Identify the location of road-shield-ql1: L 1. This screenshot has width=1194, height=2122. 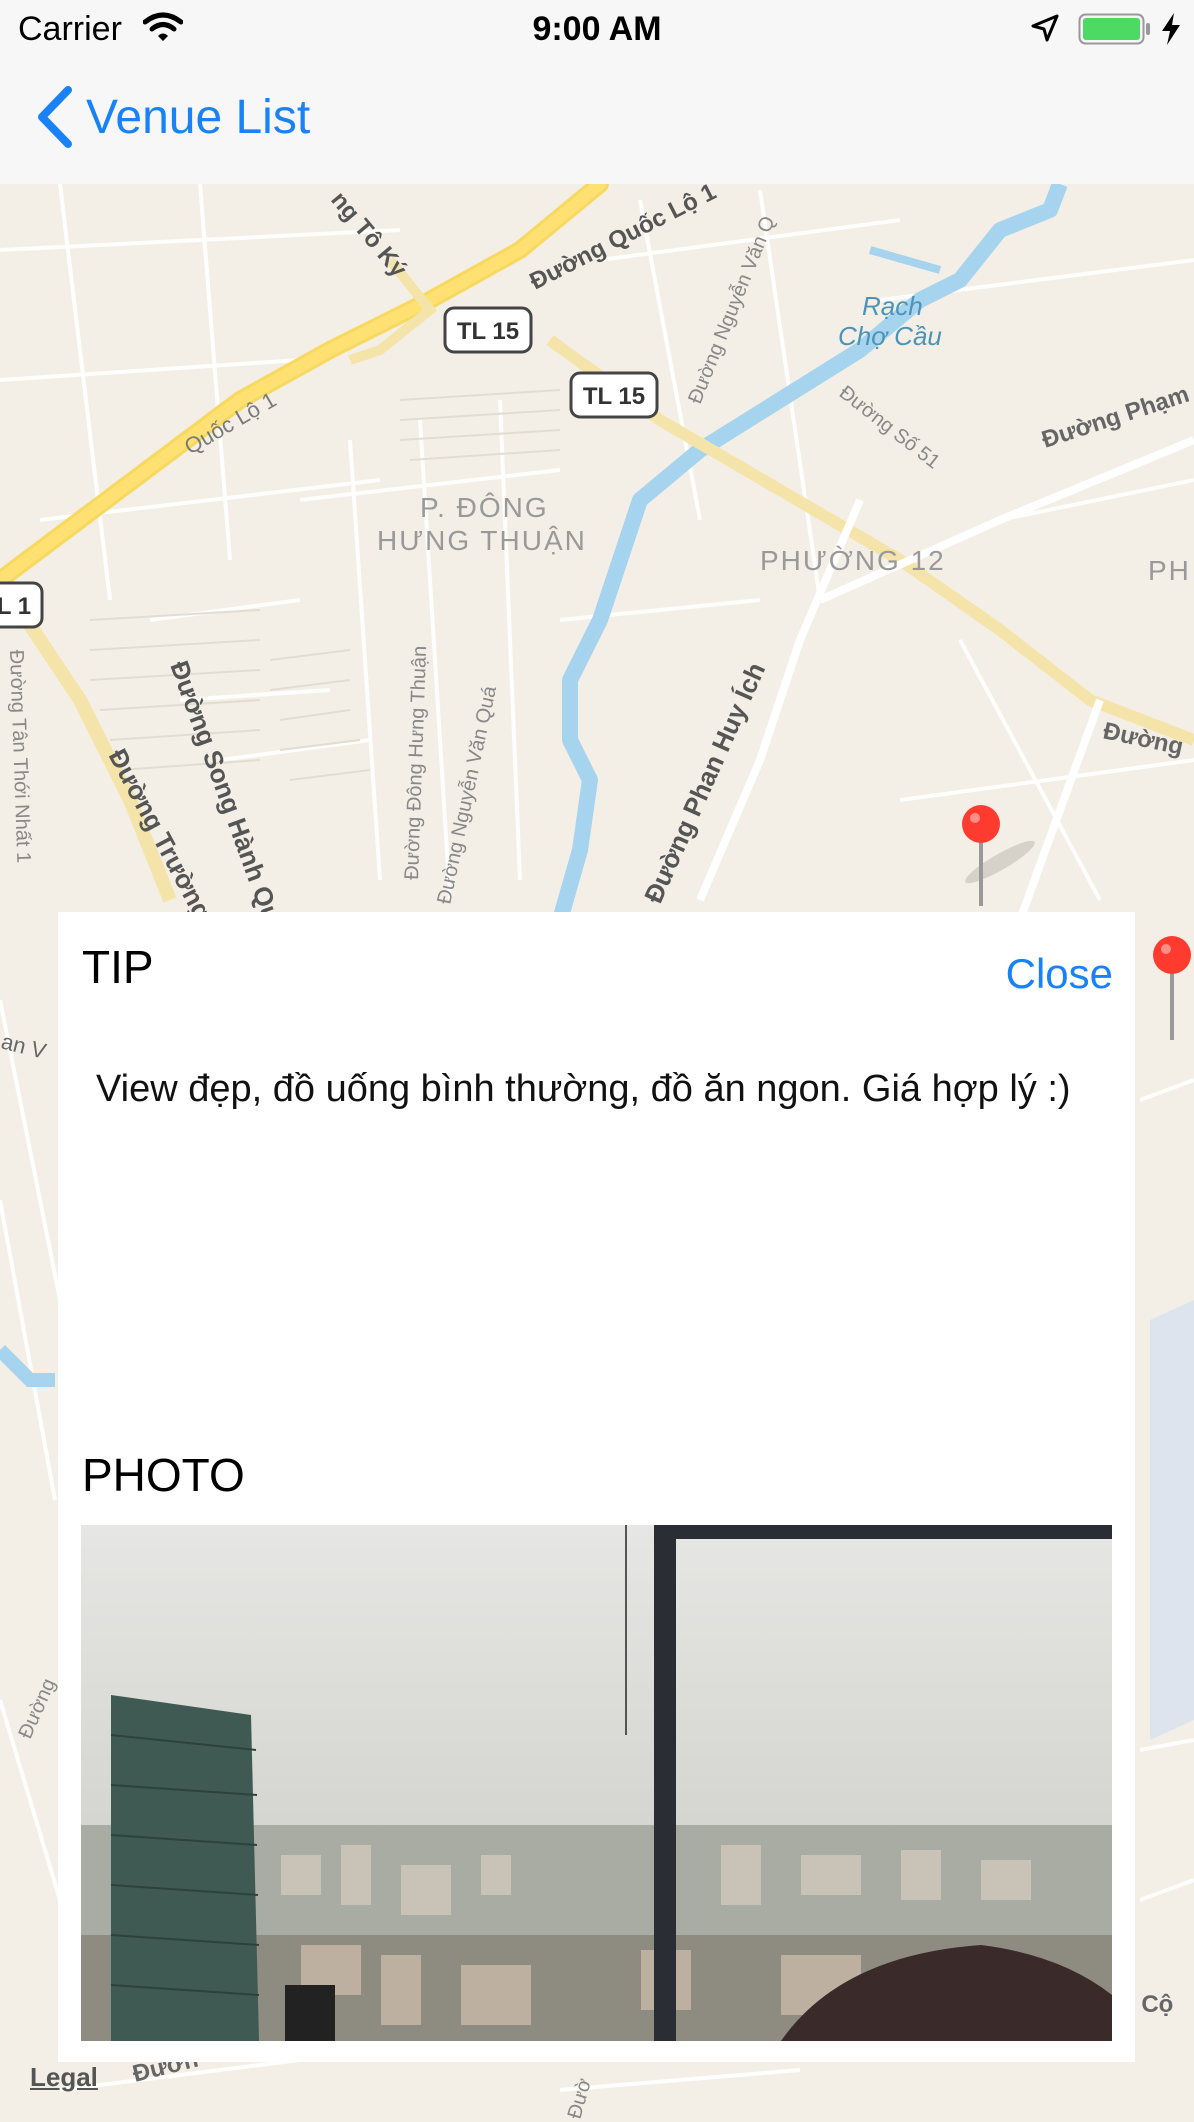
(15, 606).